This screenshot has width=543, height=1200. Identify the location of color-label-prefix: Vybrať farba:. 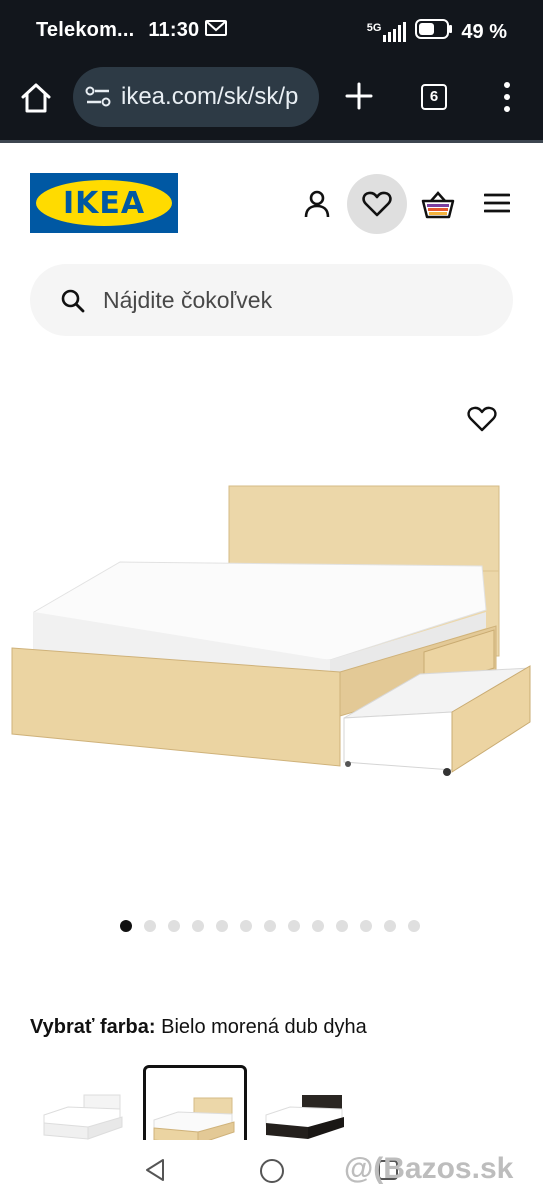
(93, 1027).